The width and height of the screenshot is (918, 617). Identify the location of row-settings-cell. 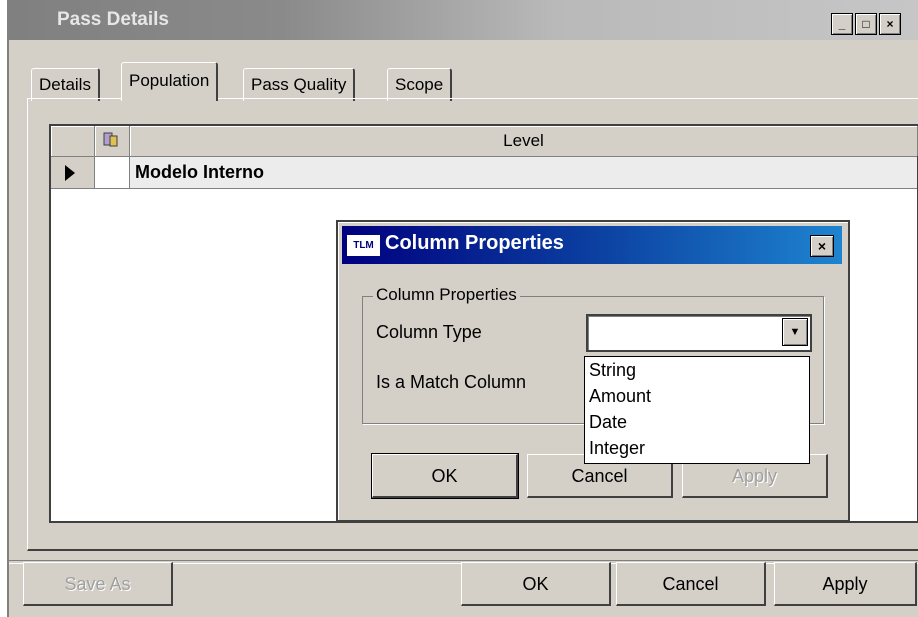
(112, 172).